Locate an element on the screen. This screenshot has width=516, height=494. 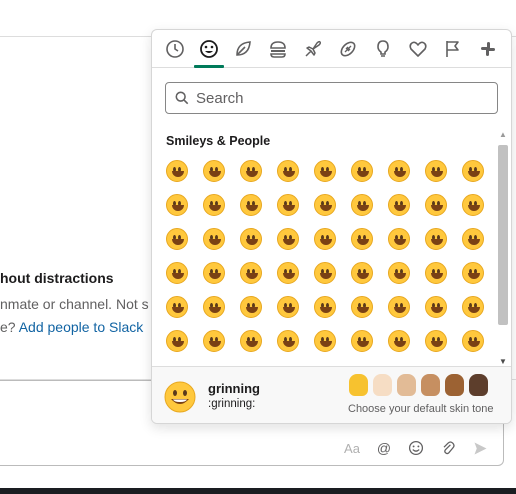
emoji-button is located at coordinates (416, 448).